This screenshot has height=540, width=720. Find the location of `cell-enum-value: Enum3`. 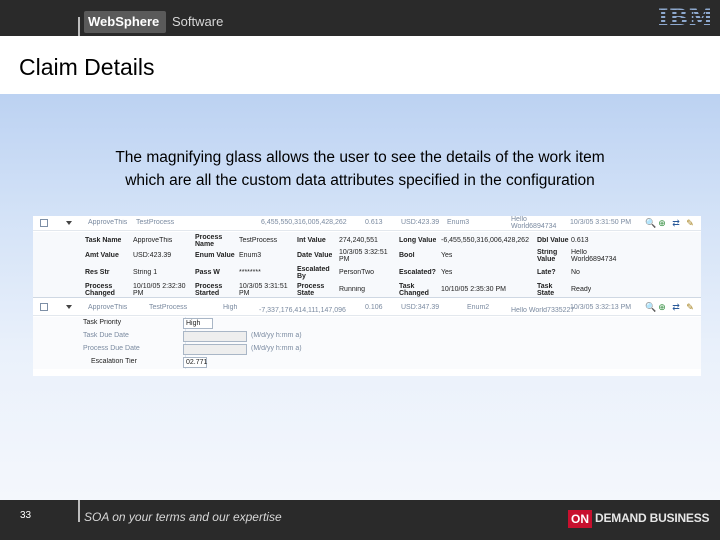

cell-enum-value: Enum3 is located at coordinates (458, 222).